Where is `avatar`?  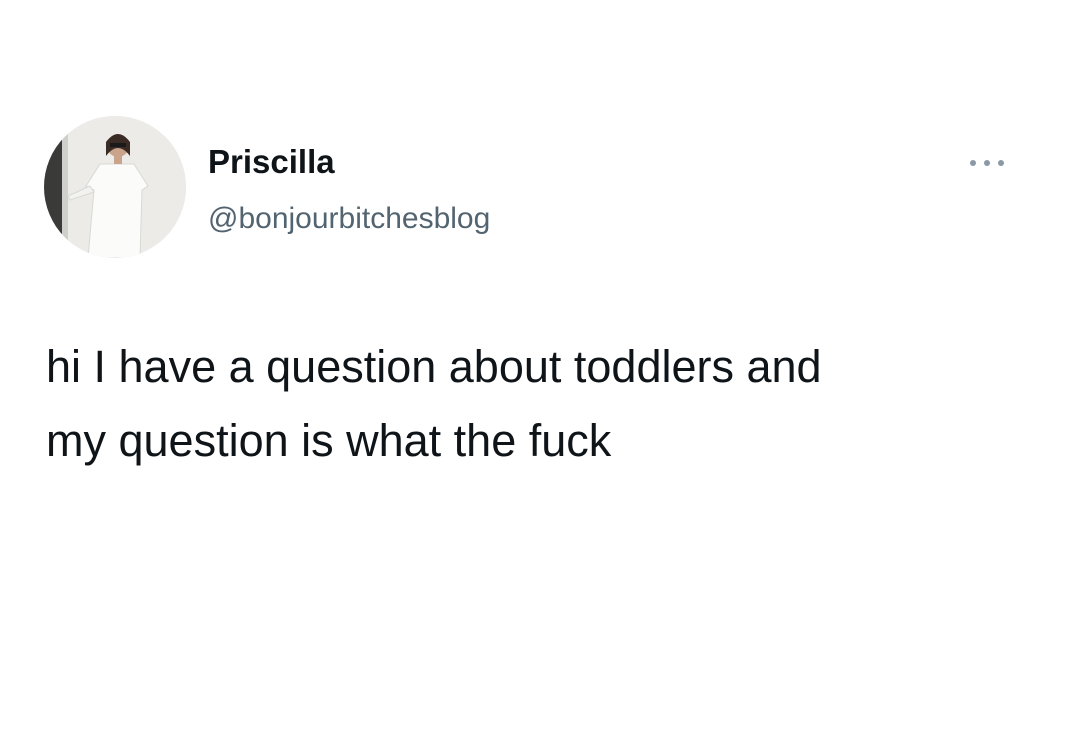 avatar is located at coordinates (115, 187).